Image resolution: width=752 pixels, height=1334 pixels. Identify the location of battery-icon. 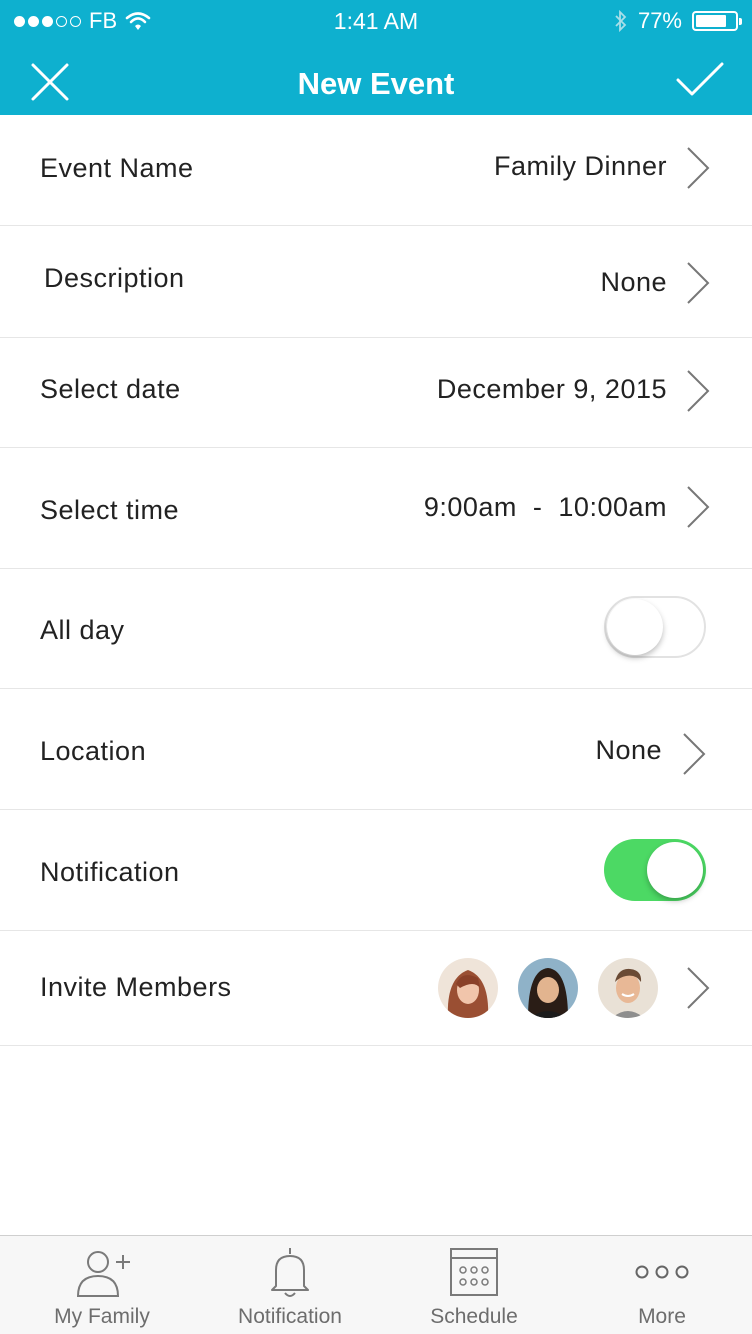
(717, 21).